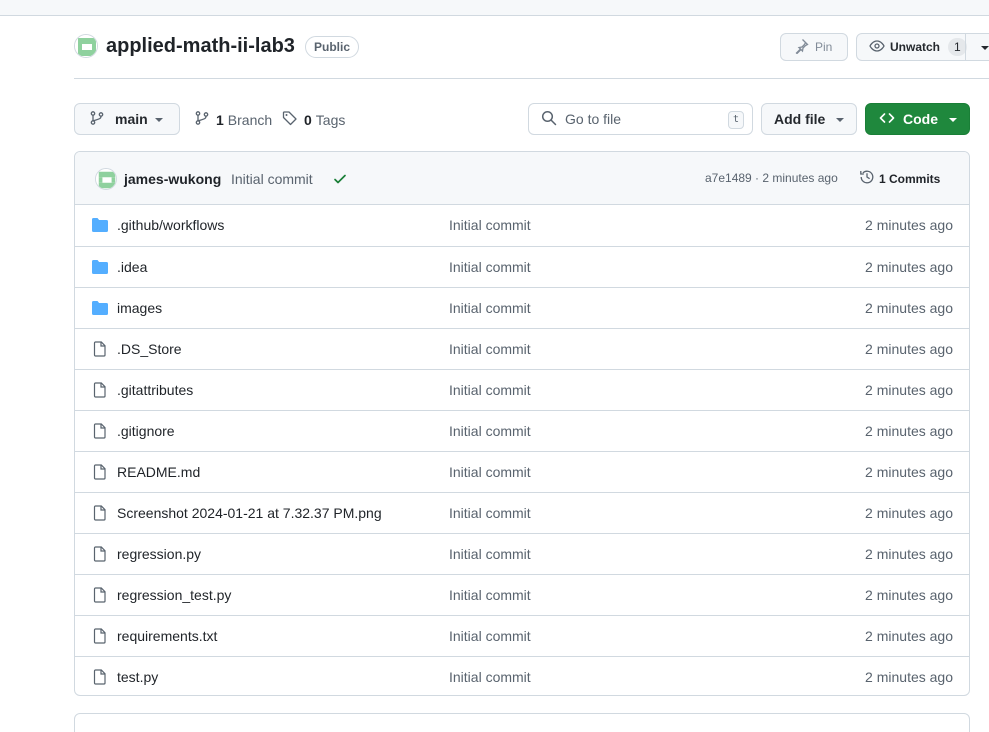 This screenshot has width=989, height=732. Describe the element at coordinates (172, 179) in the screenshot. I see `commit-author-link: james-wukong` at that location.